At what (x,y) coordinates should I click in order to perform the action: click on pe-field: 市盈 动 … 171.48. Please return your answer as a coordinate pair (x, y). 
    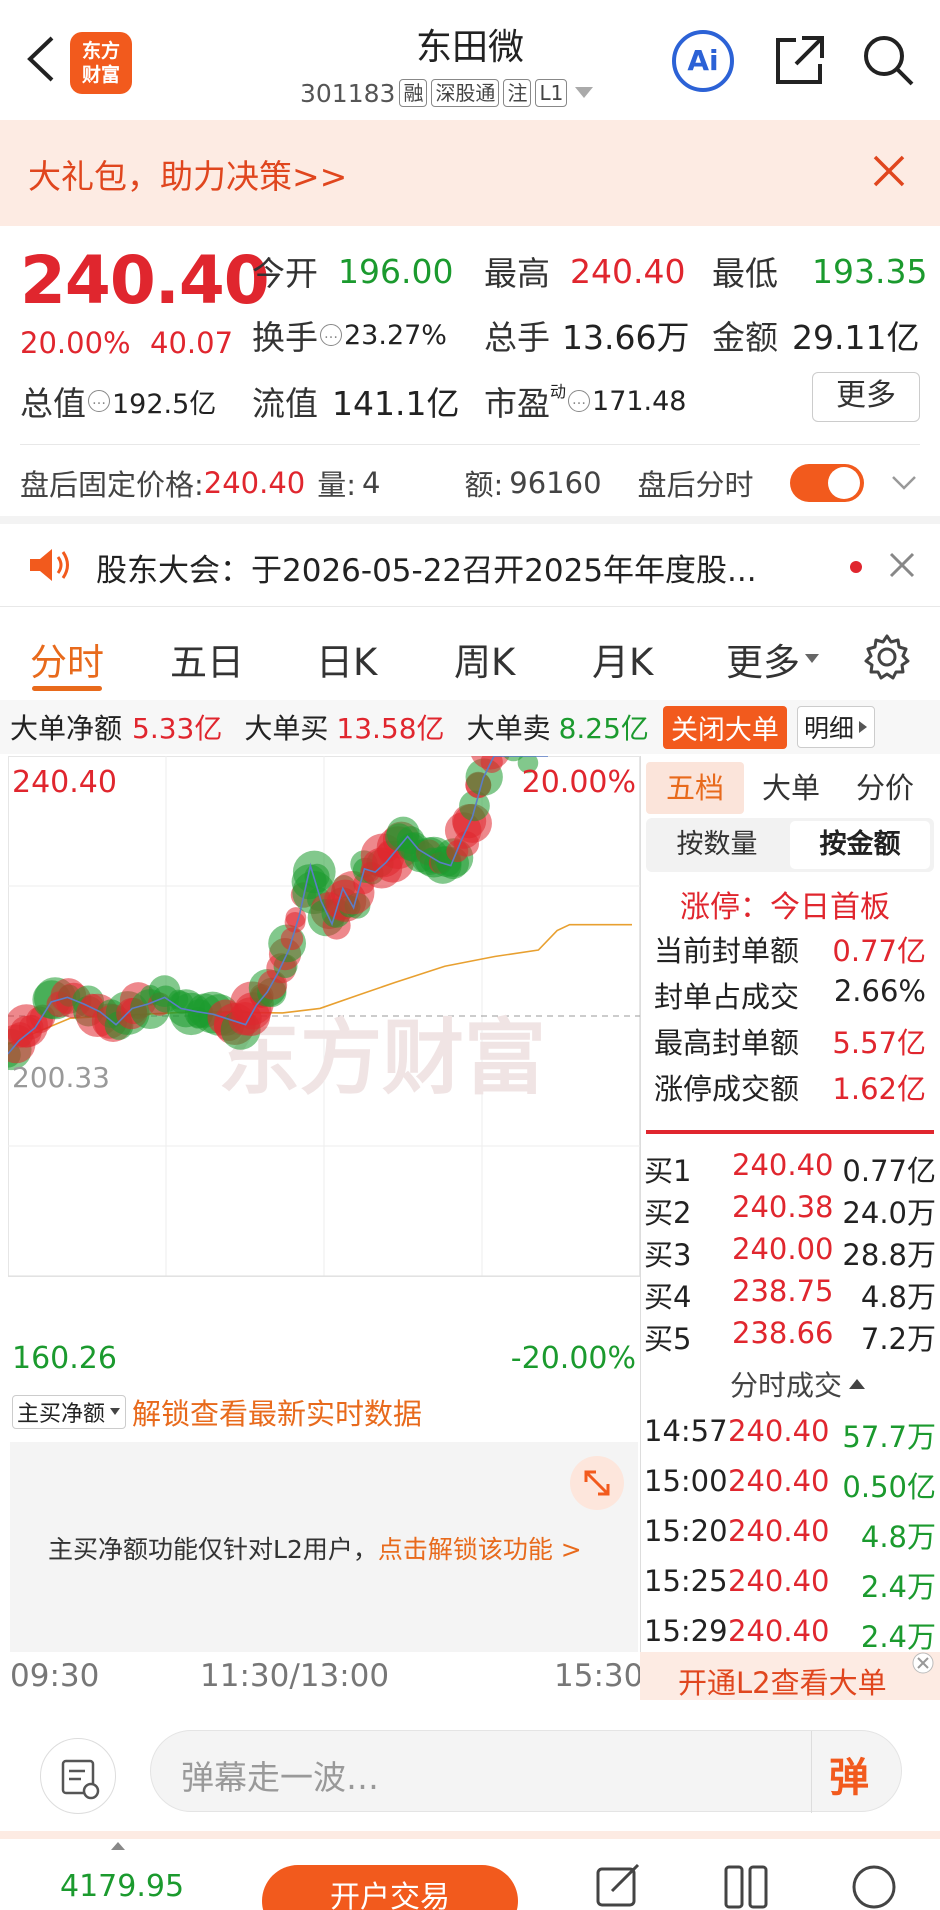
    Looking at the image, I should click on (585, 401).